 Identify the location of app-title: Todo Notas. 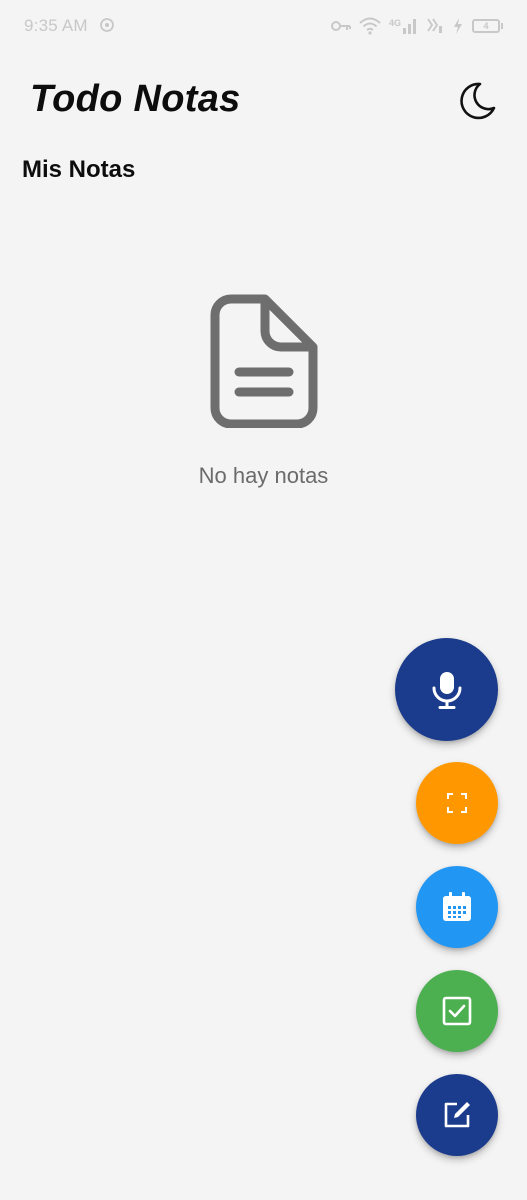
(135, 99).